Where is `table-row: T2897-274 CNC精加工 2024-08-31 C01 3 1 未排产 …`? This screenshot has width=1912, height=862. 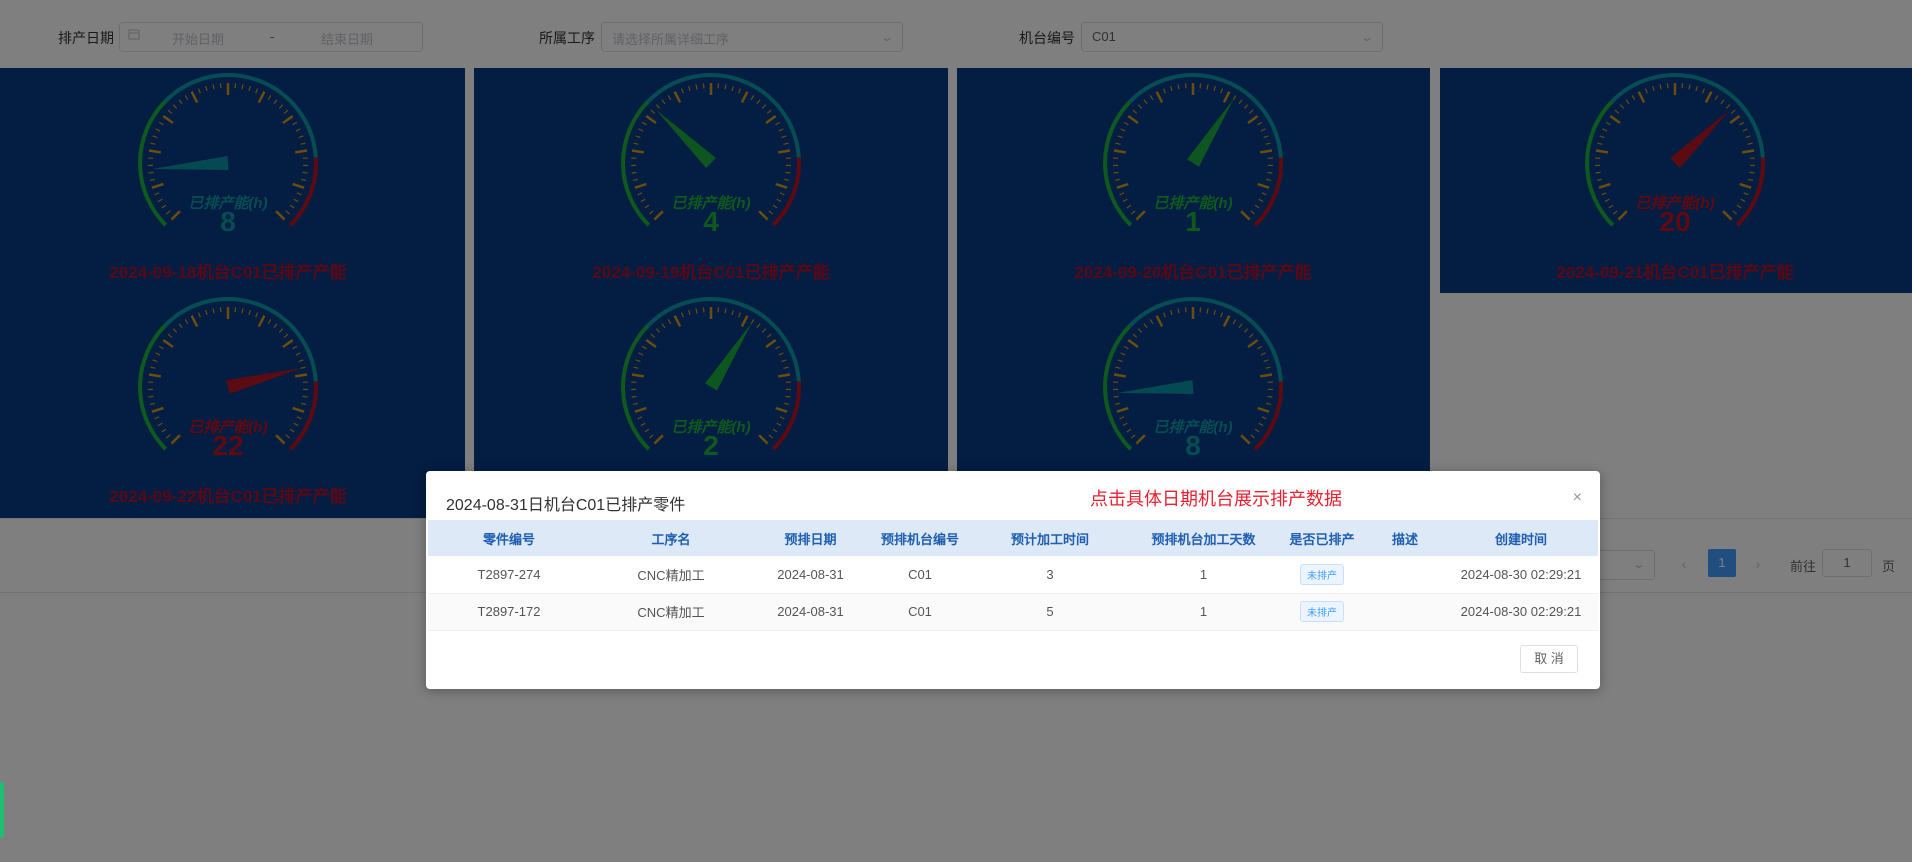 table-row: T2897-274 CNC精加工 2024-08-31 C01 3 1 未排产 … is located at coordinates (1013, 575).